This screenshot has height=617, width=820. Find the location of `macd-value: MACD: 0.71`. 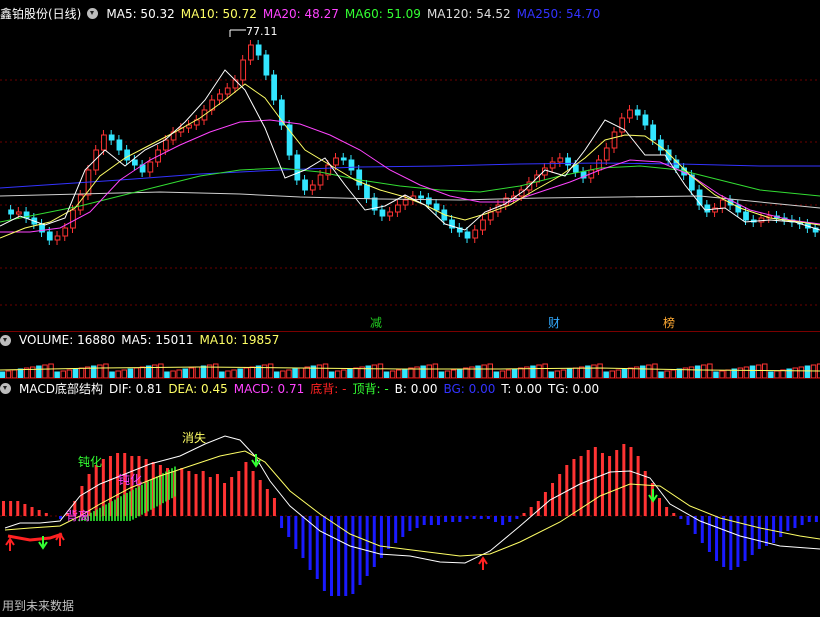

macd-value: MACD: 0.71 is located at coordinates (269, 388).